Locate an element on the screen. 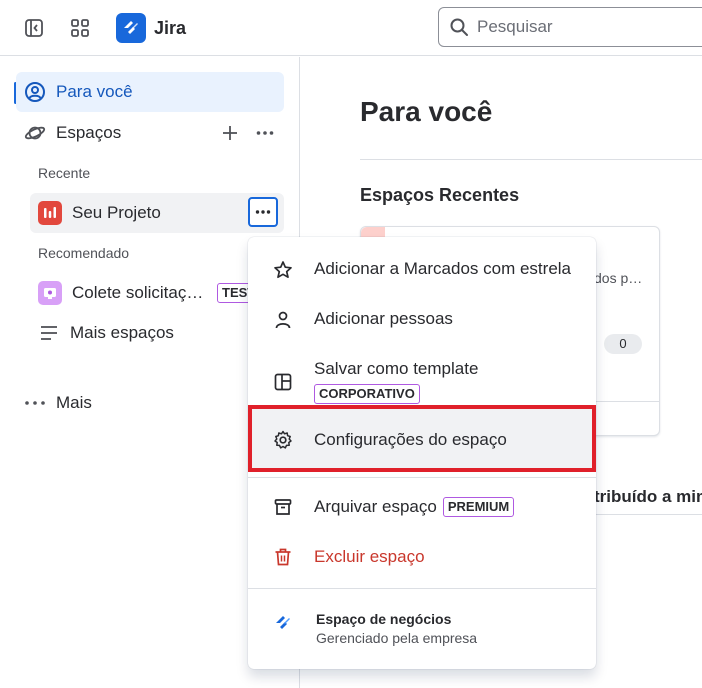  project-icon is located at coordinates (50, 213).